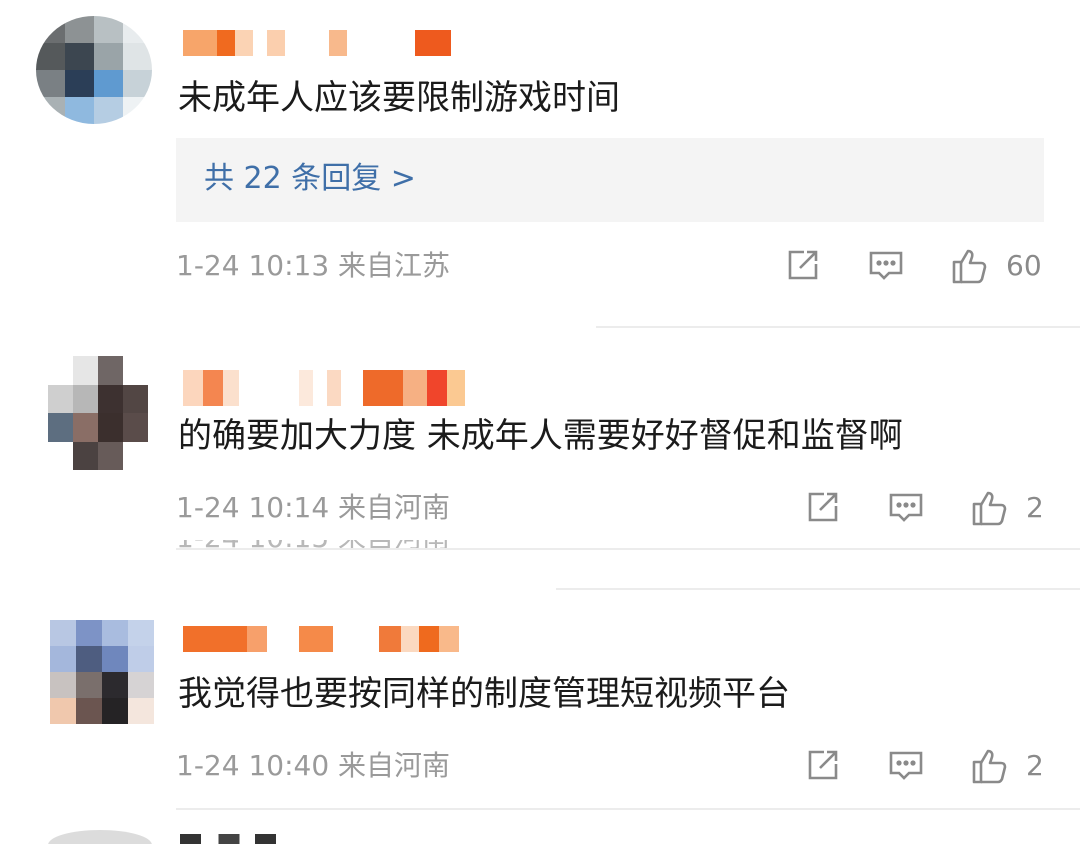  What do you see at coordinates (228, 839) in the screenshot?
I see `next-comment-name` at bounding box center [228, 839].